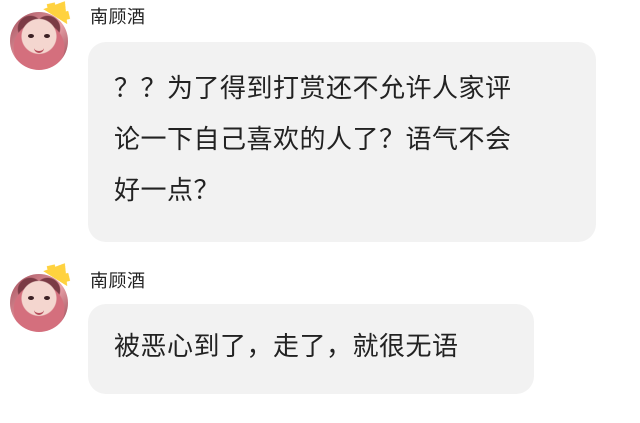  Describe the element at coordinates (167, 191) in the screenshot. I see `message-line: 好一点？` at that location.